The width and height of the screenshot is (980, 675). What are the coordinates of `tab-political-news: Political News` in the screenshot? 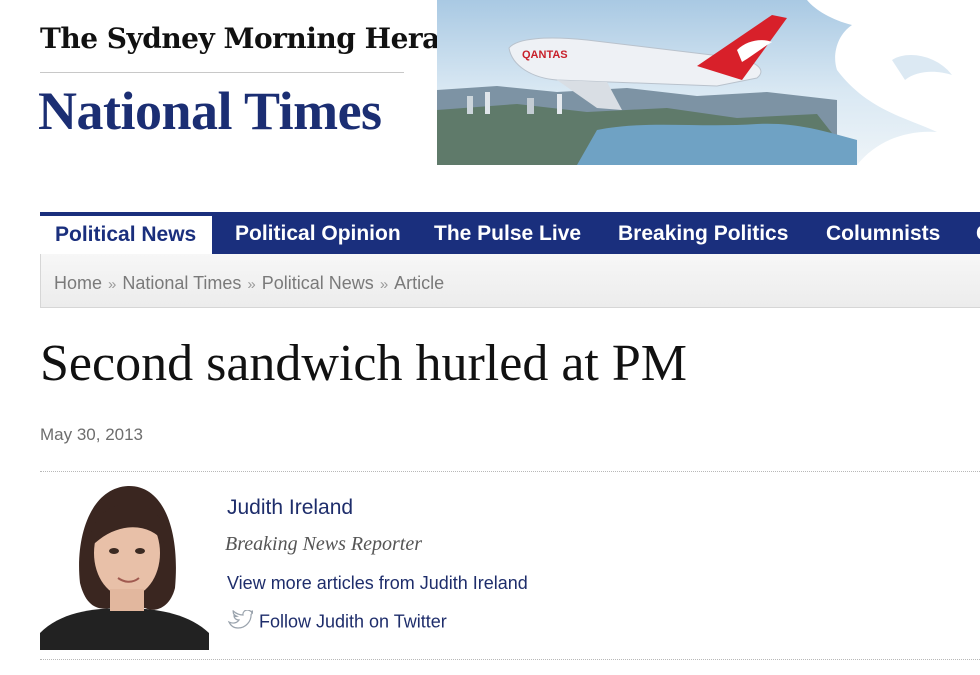 It's located at (126, 235).